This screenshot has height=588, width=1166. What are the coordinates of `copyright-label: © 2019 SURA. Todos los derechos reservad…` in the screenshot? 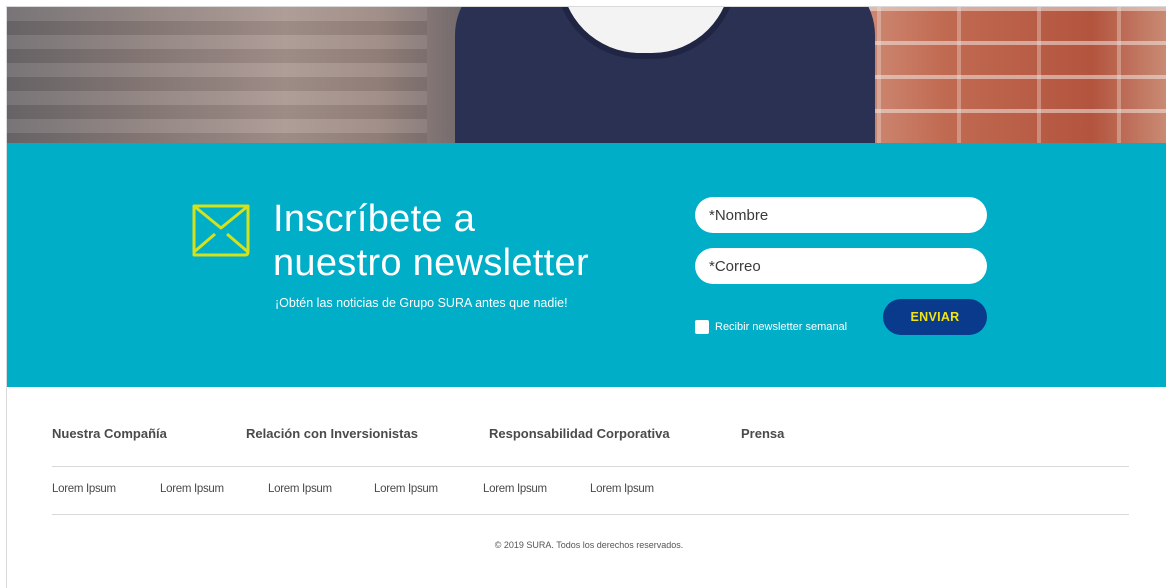 It's located at (589, 545).